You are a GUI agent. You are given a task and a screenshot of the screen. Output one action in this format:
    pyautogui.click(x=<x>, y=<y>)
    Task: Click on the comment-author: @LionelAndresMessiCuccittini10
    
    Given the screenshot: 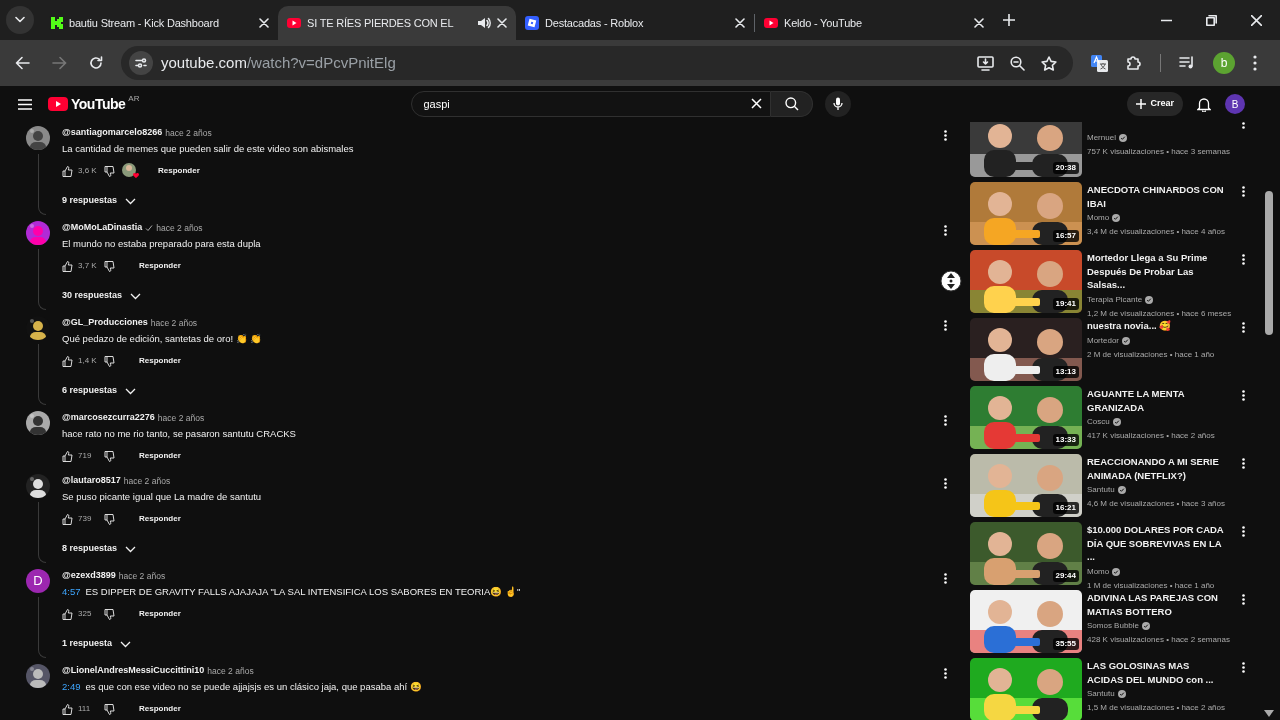 What is the action you would take?
    pyautogui.click(x=133, y=671)
    